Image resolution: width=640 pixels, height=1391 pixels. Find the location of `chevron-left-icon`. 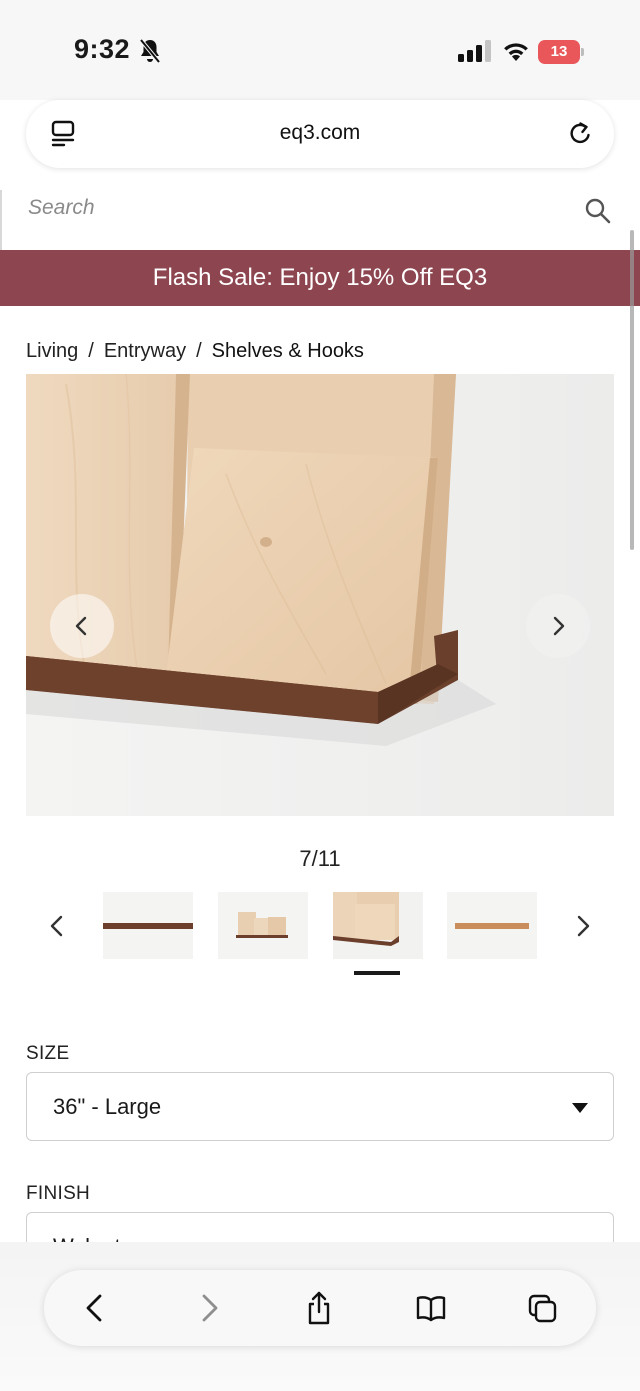

chevron-left-icon is located at coordinates (81, 626).